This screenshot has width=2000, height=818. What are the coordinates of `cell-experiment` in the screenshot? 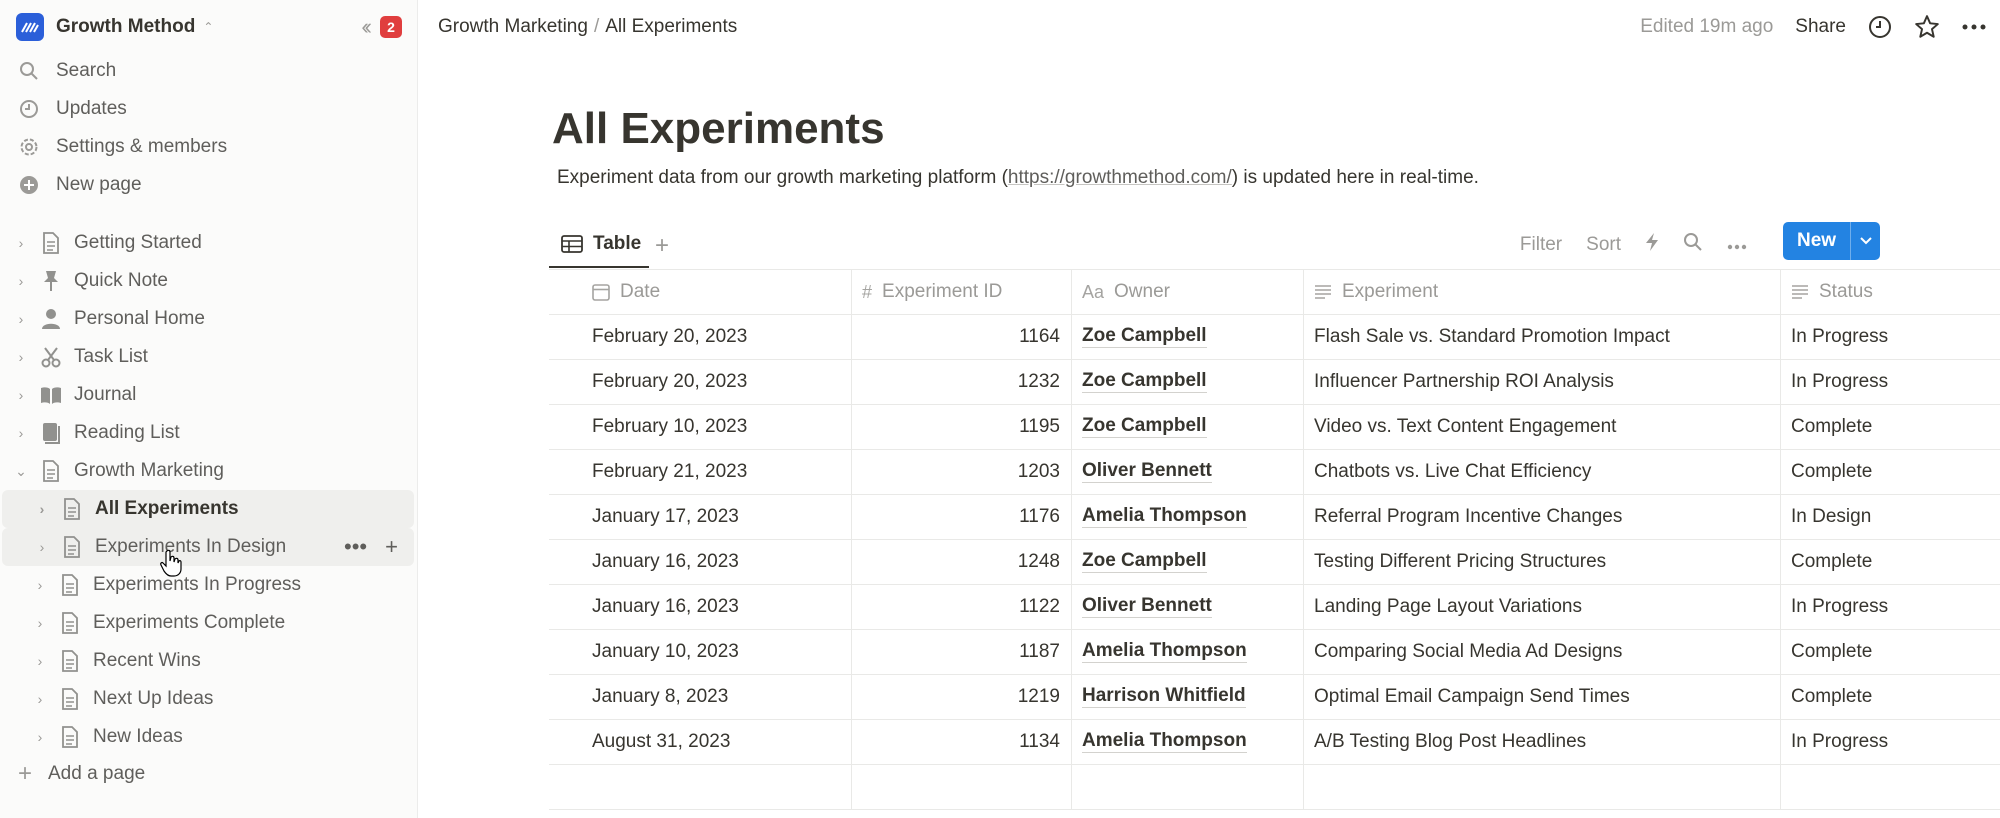 It's located at (1542, 787).